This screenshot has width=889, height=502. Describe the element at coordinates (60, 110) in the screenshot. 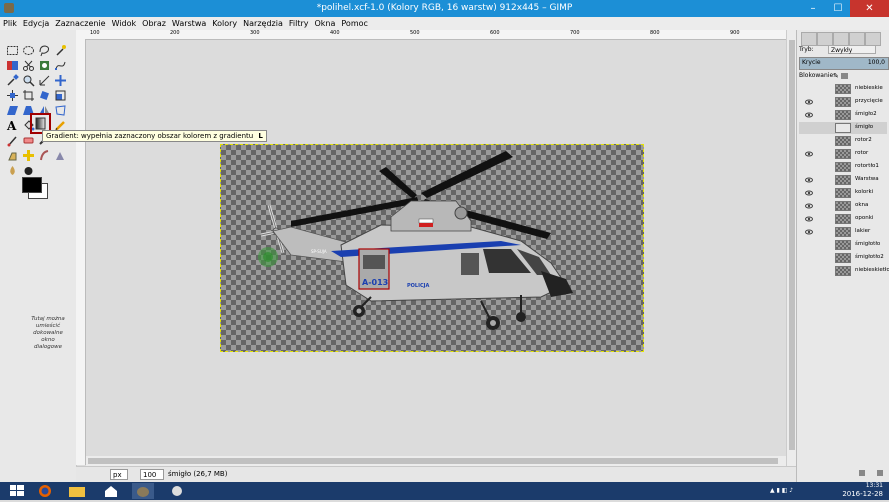

I see `cage-icon` at that location.